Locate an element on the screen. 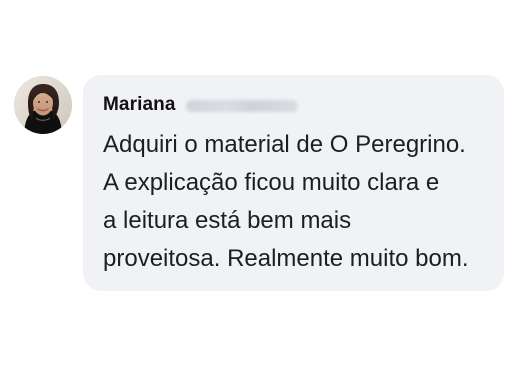 The width and height of the screenshot is (520, 390). obscured-surname is located at coordinates (241, 106).